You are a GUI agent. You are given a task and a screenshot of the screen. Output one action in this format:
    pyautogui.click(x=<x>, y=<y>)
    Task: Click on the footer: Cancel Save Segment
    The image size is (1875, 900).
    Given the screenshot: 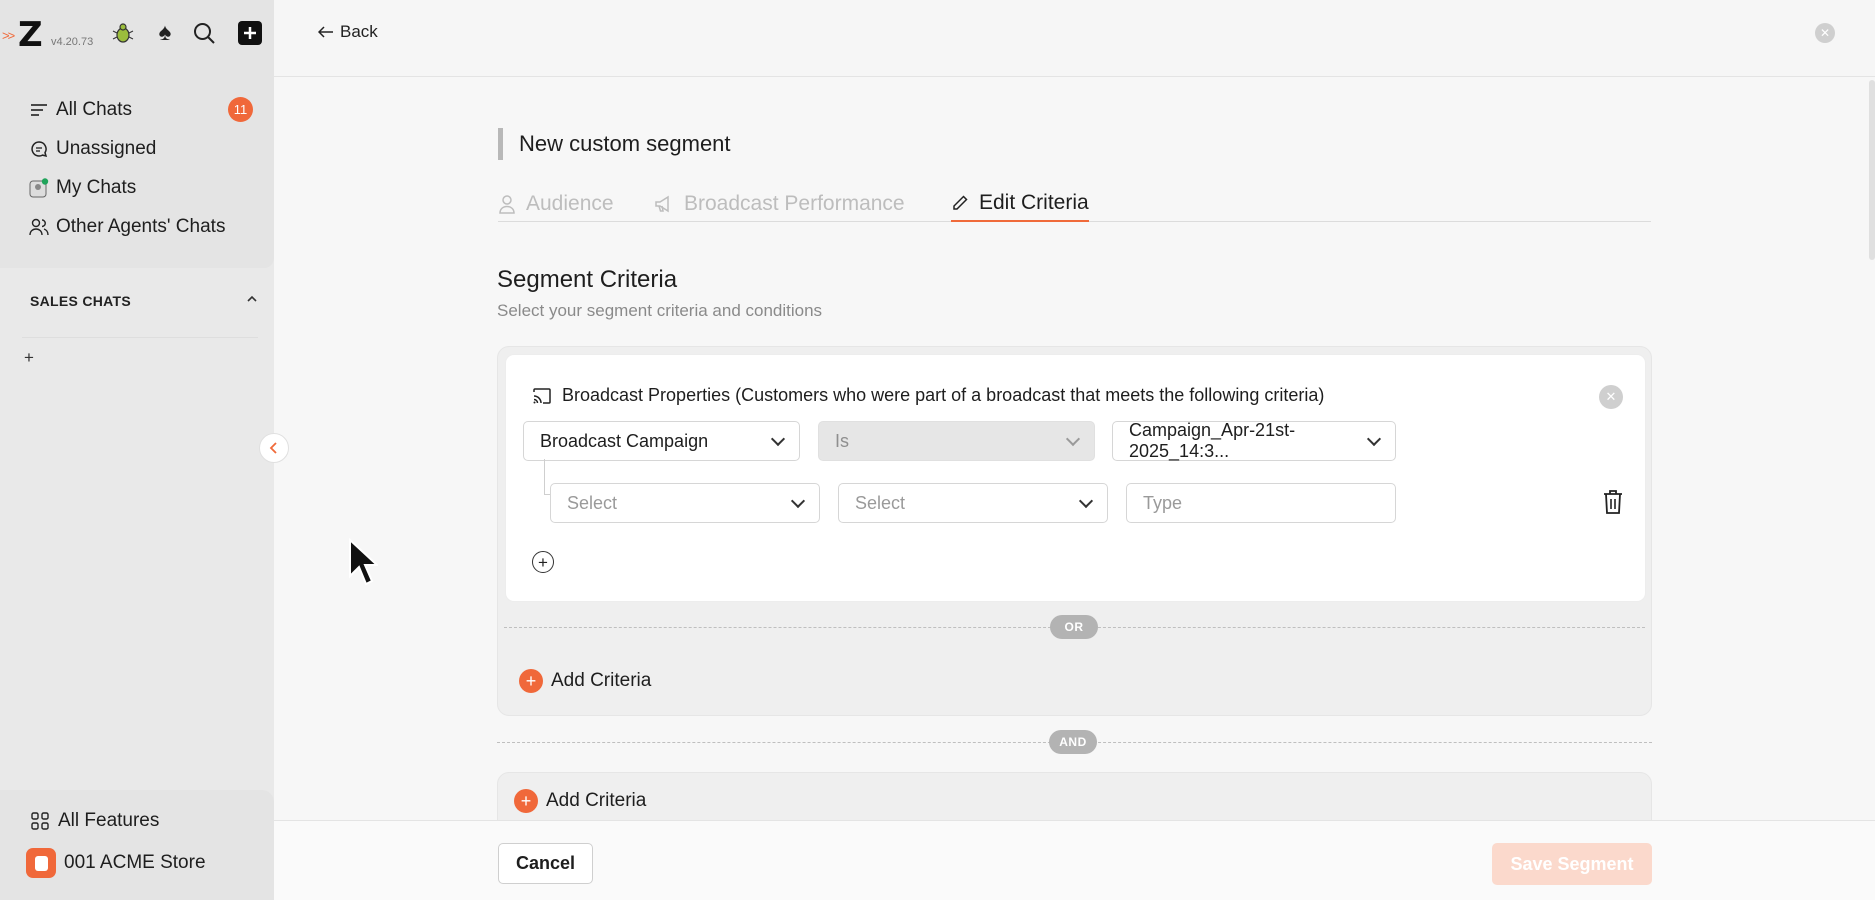 What is the action you would take?
    pyautogui.click(x=1074, y=860)
    